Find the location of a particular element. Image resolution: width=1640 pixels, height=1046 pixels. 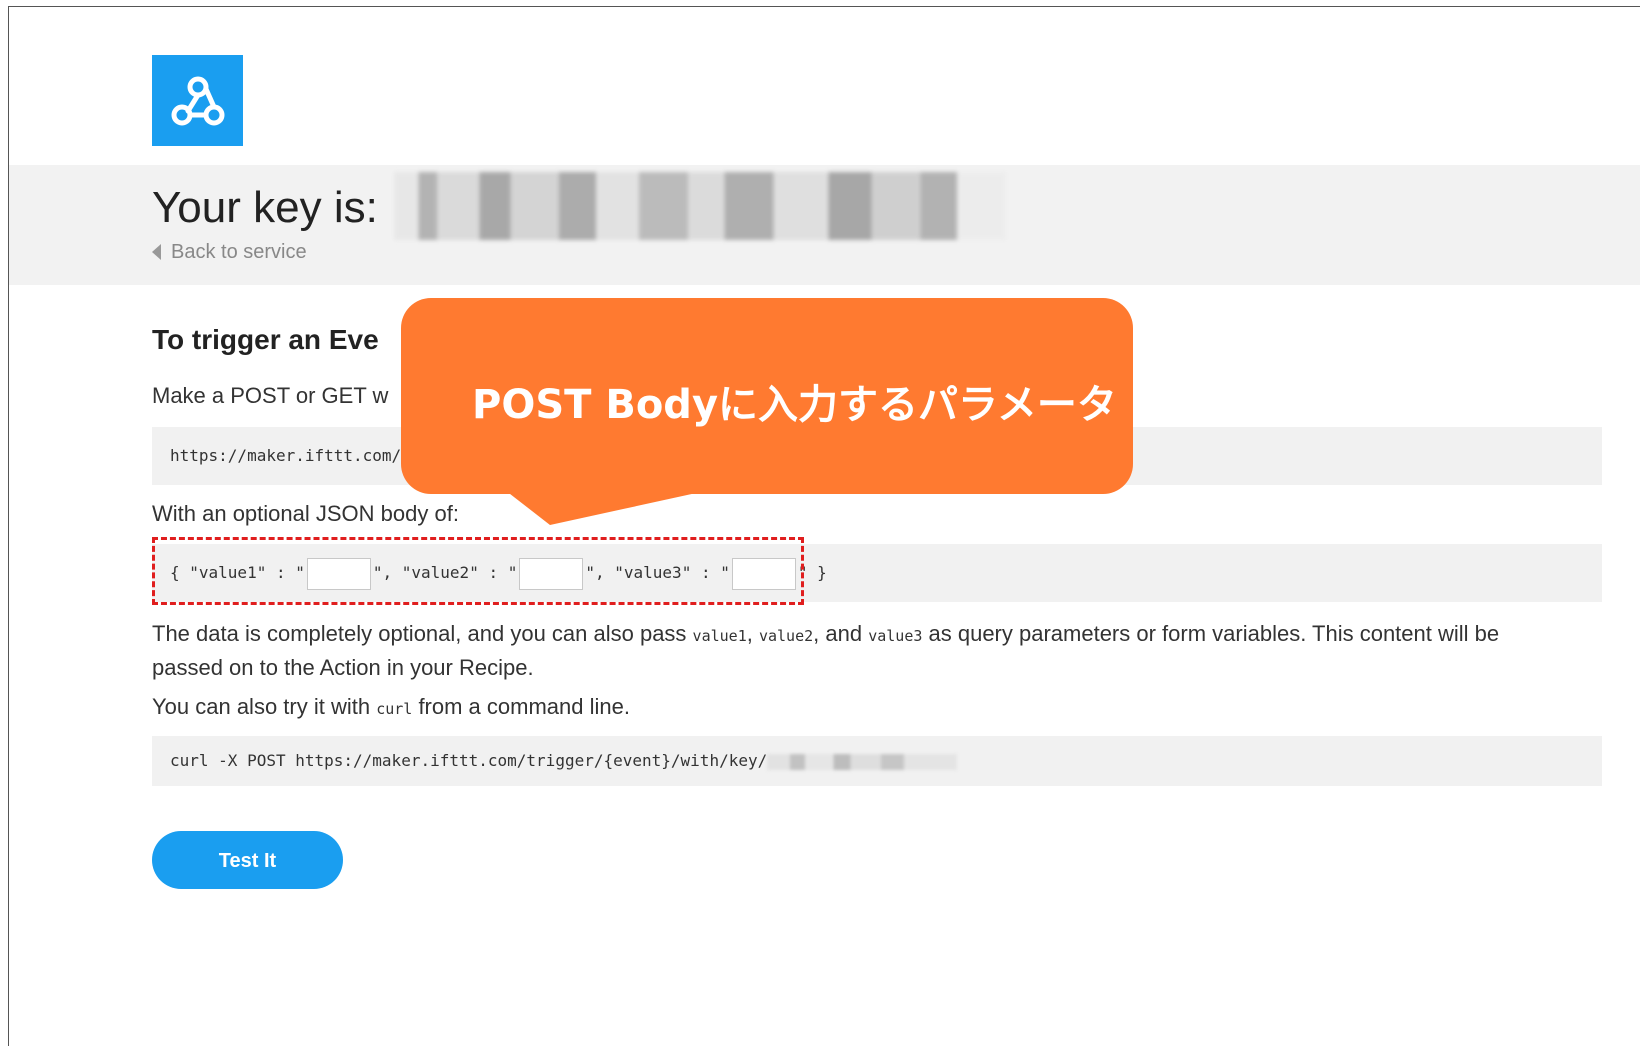

blurred-key-tail is located at coordinates (862, 761).